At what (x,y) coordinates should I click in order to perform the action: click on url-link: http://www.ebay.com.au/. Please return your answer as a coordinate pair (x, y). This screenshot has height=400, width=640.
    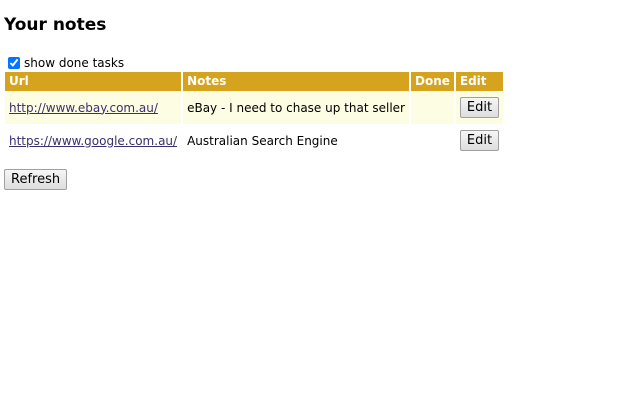
    Looking at the image, I should click on (83, 108).